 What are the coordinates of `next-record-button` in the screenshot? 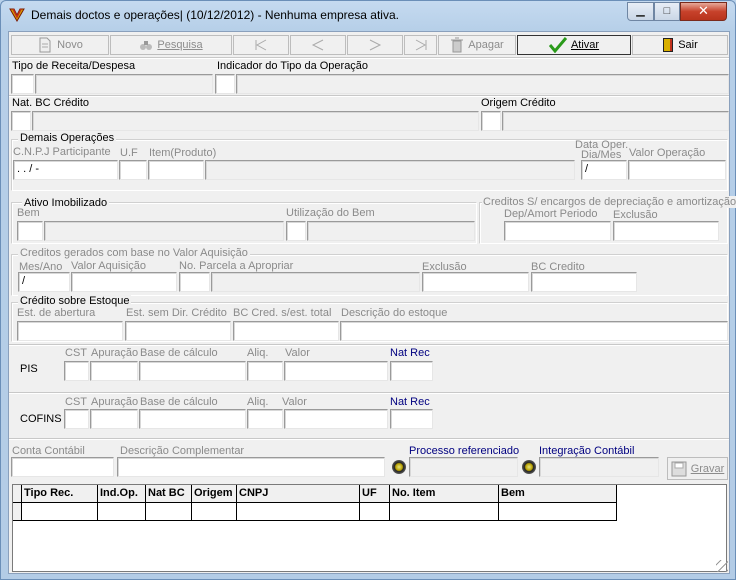 It's located at (375, 45).